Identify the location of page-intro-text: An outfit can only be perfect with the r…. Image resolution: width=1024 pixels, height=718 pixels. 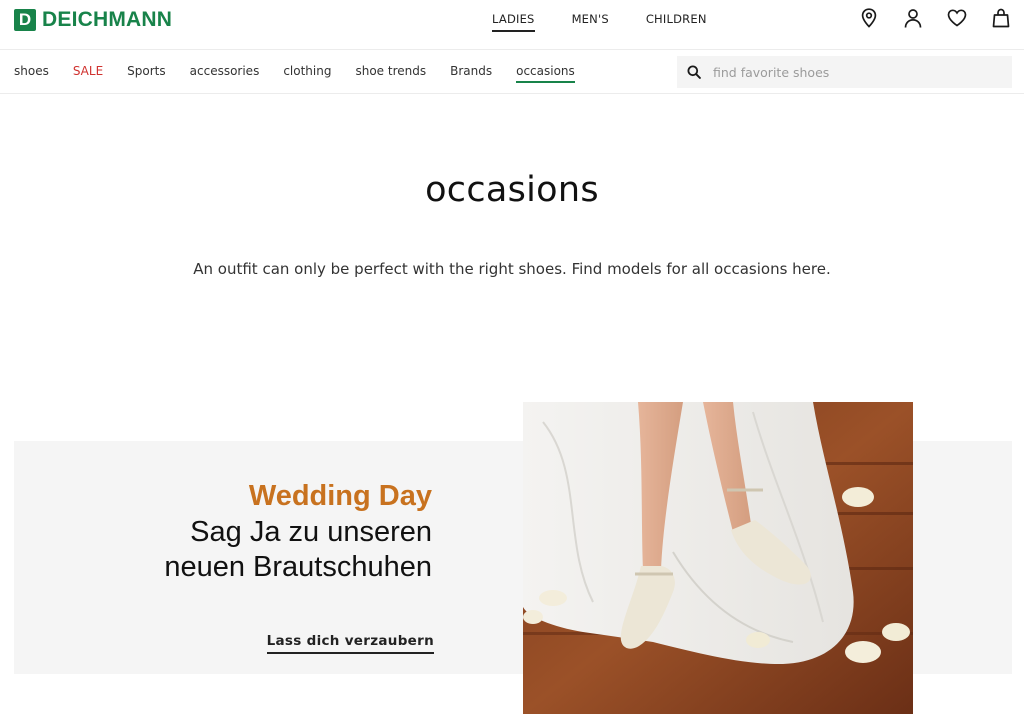
(512, 269).